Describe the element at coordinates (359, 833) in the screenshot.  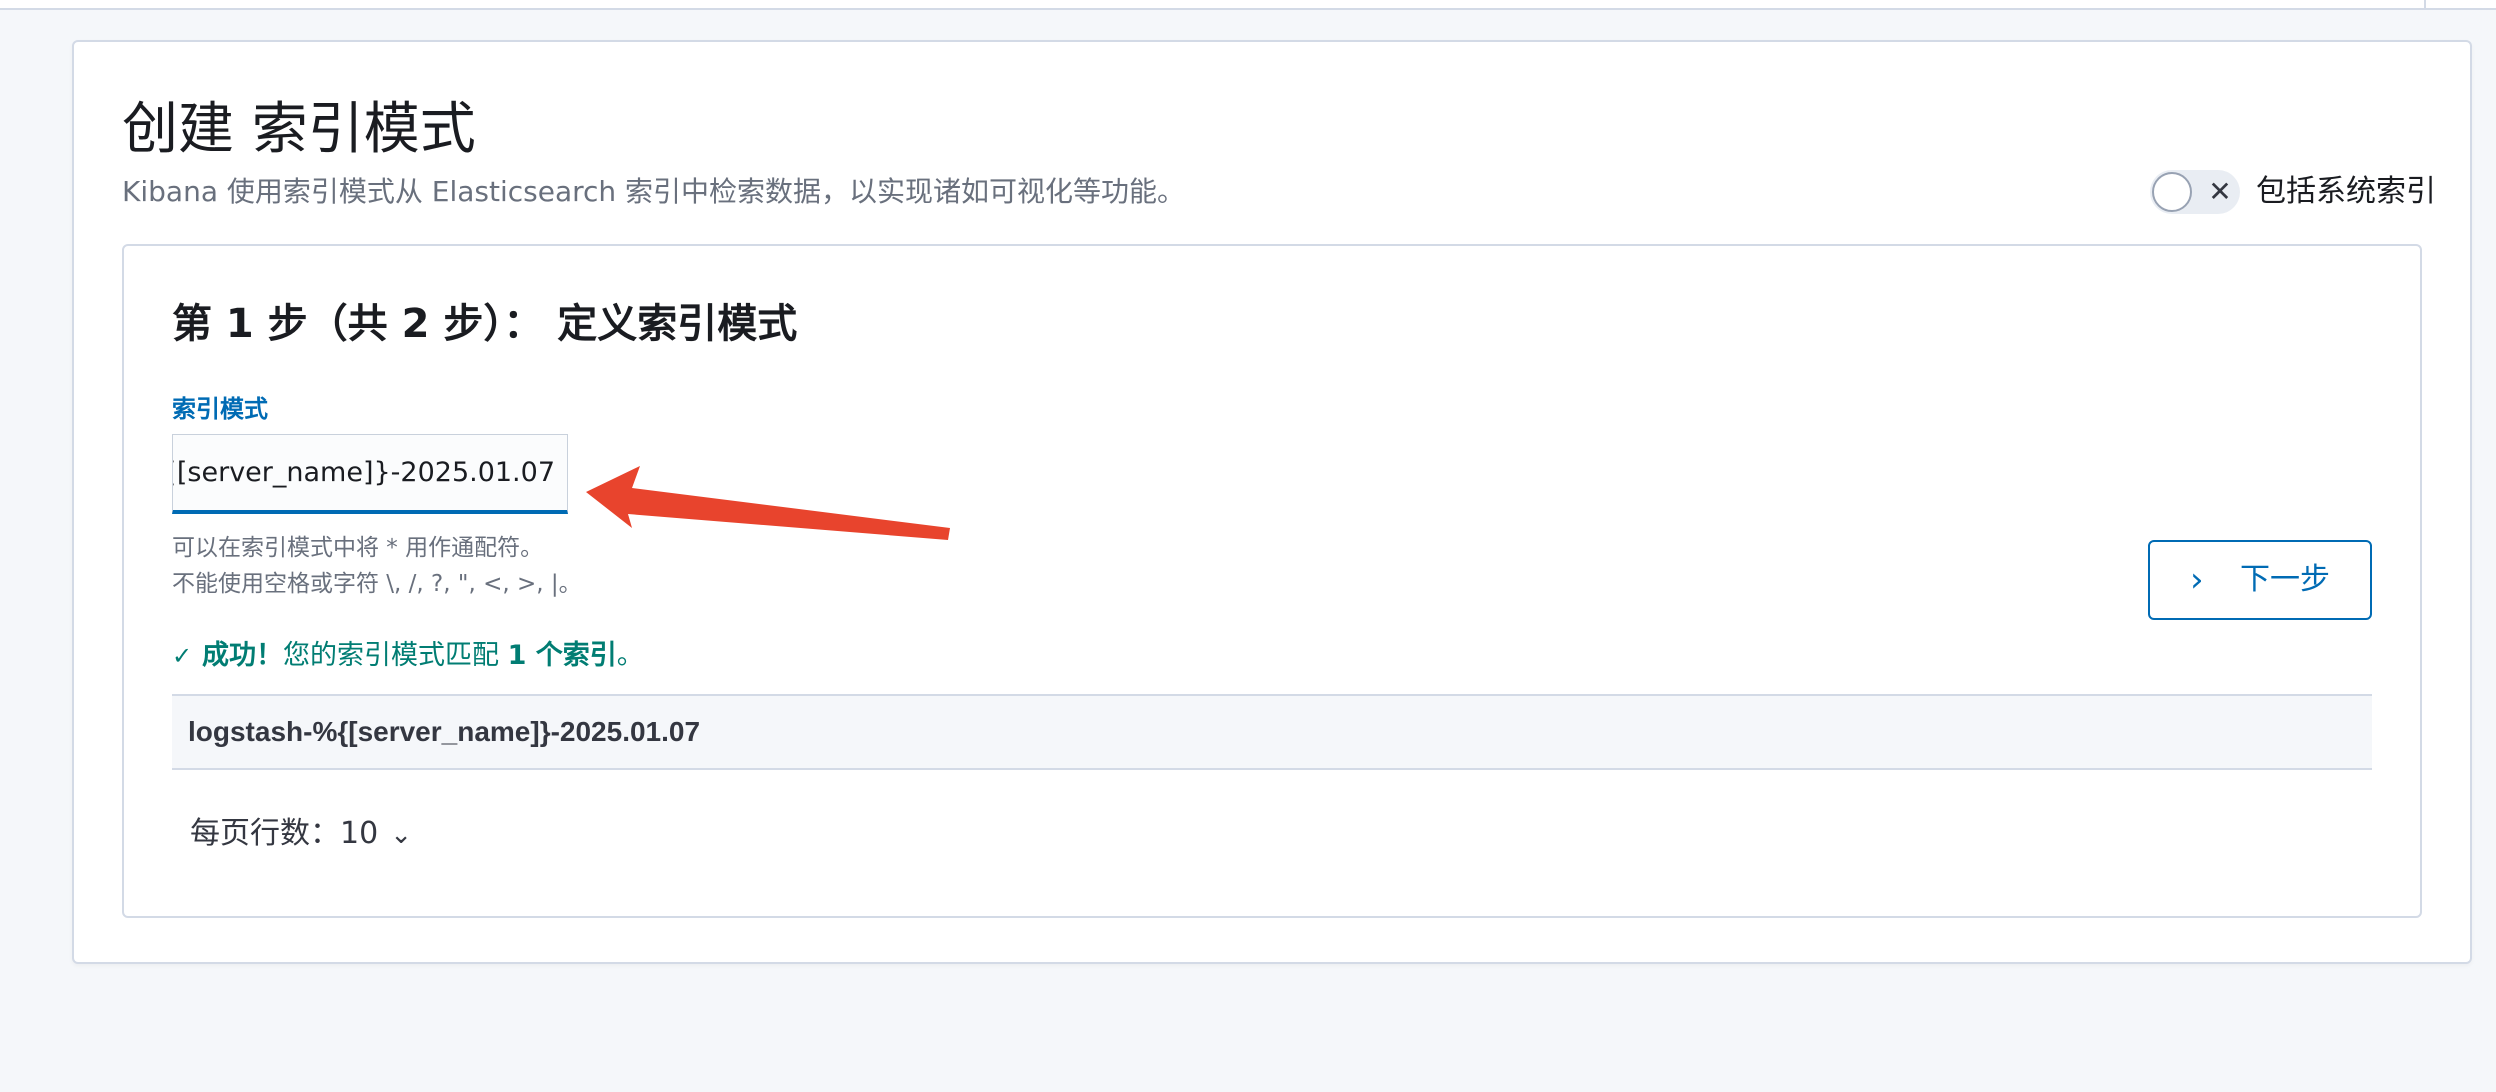
I see `rows-per-page-value: 10` at that location.